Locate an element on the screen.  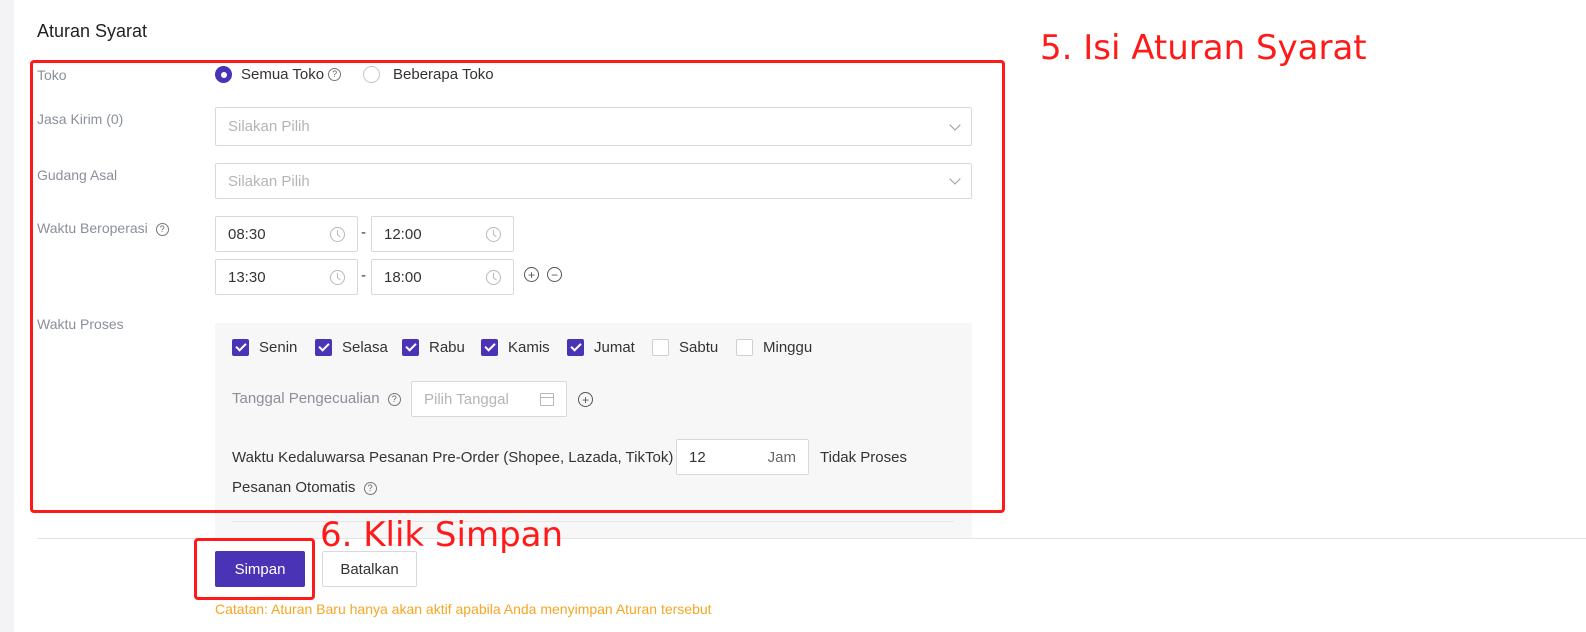
cancel-button: Batalkan is located at coordinates (369, 569).